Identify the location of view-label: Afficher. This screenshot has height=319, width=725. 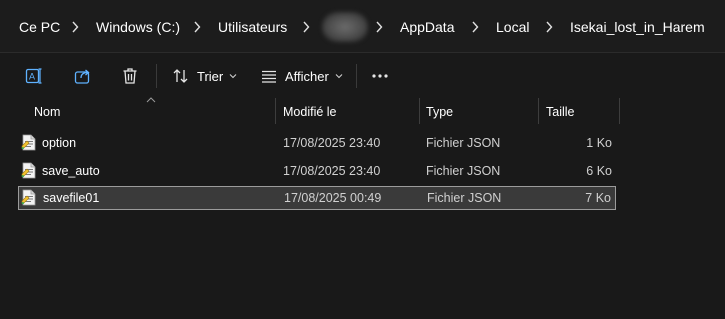
(307, 76).